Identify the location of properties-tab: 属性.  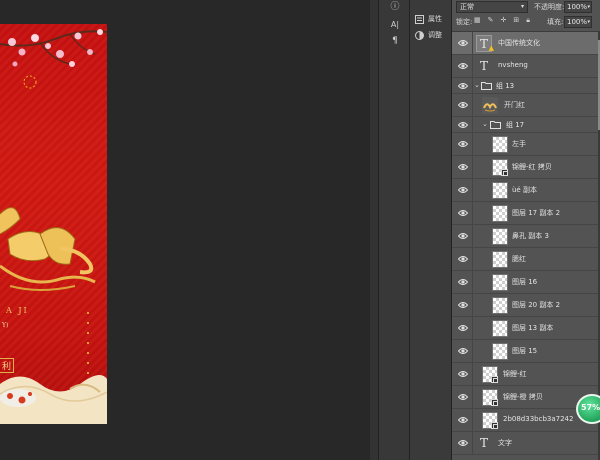
(428, 19).